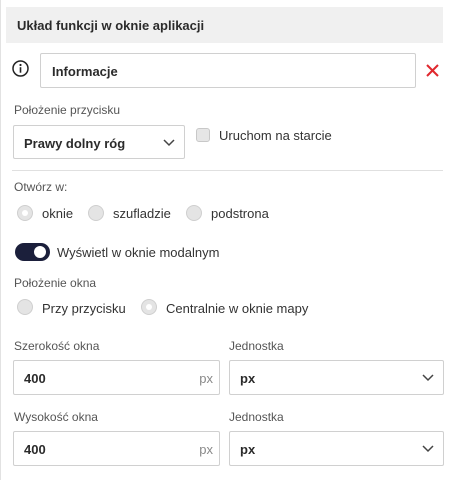  I want to click on name-input: Informacje, so click(228, 70).